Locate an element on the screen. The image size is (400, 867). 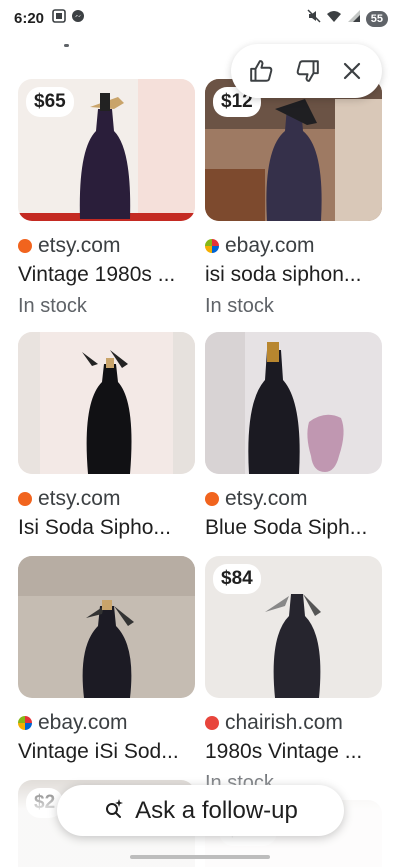
screenshot-icon is located at coordinates (59, 18).